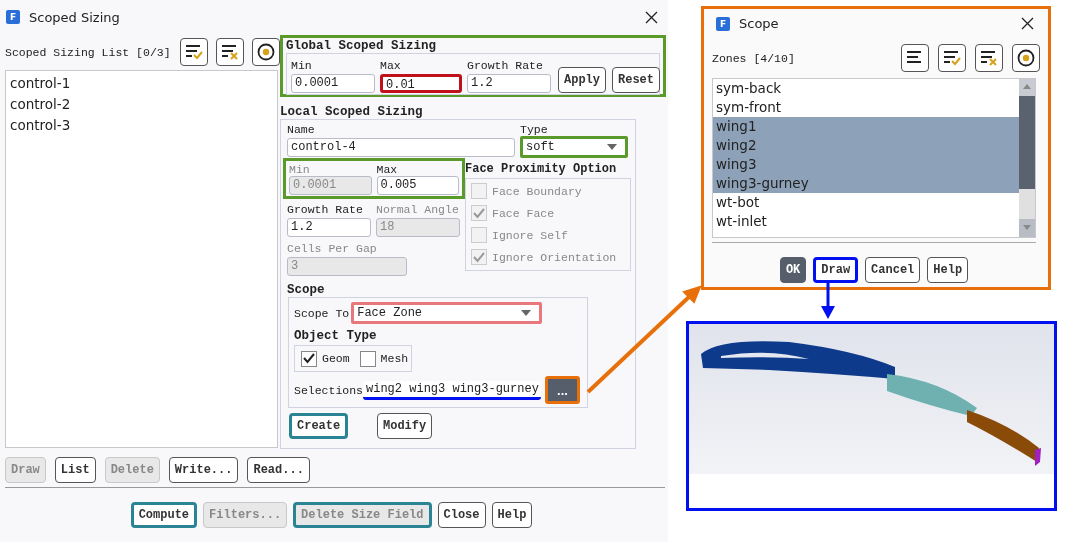 The image size is (1069, 542). I want to click on field-label: Cells Per Gap, so click(332, 248).